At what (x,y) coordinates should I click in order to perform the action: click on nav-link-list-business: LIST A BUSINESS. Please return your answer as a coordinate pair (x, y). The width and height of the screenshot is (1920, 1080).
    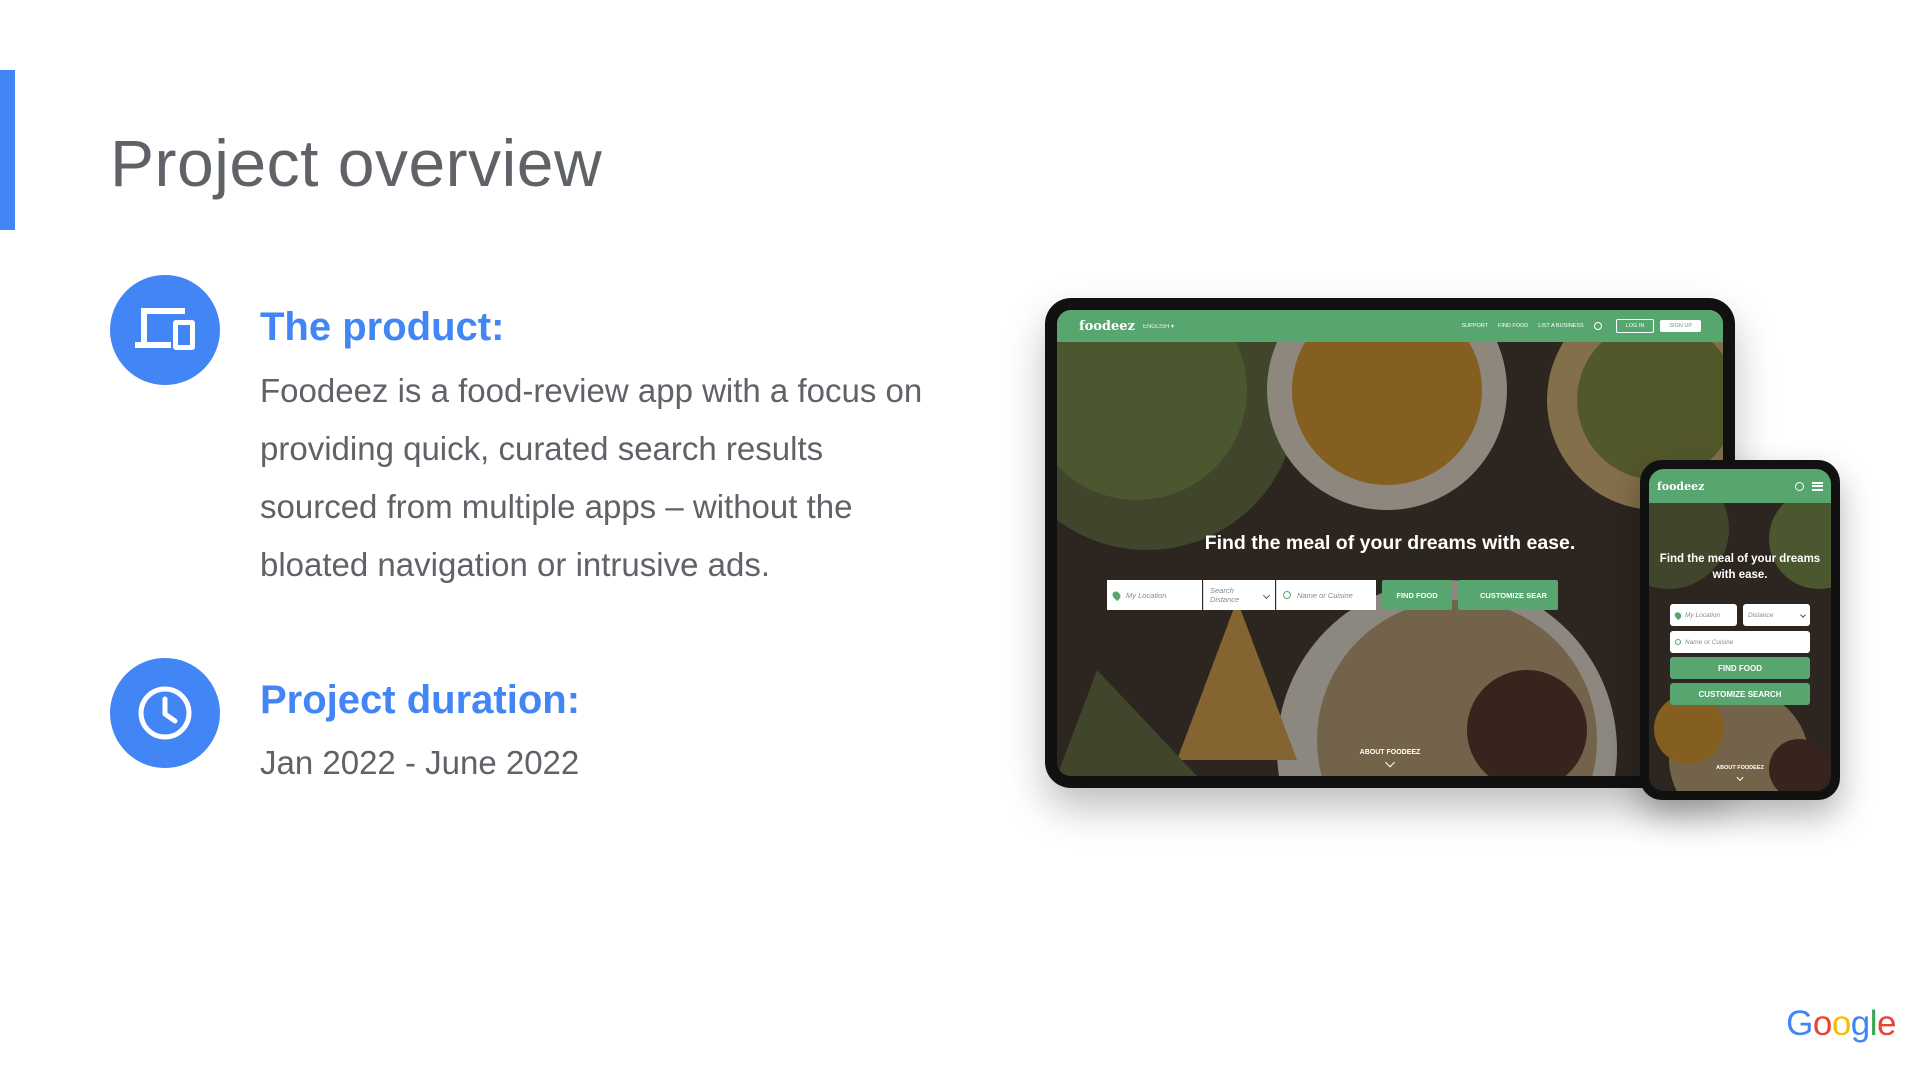
    Looking at the image, I should click on (1560, 326).